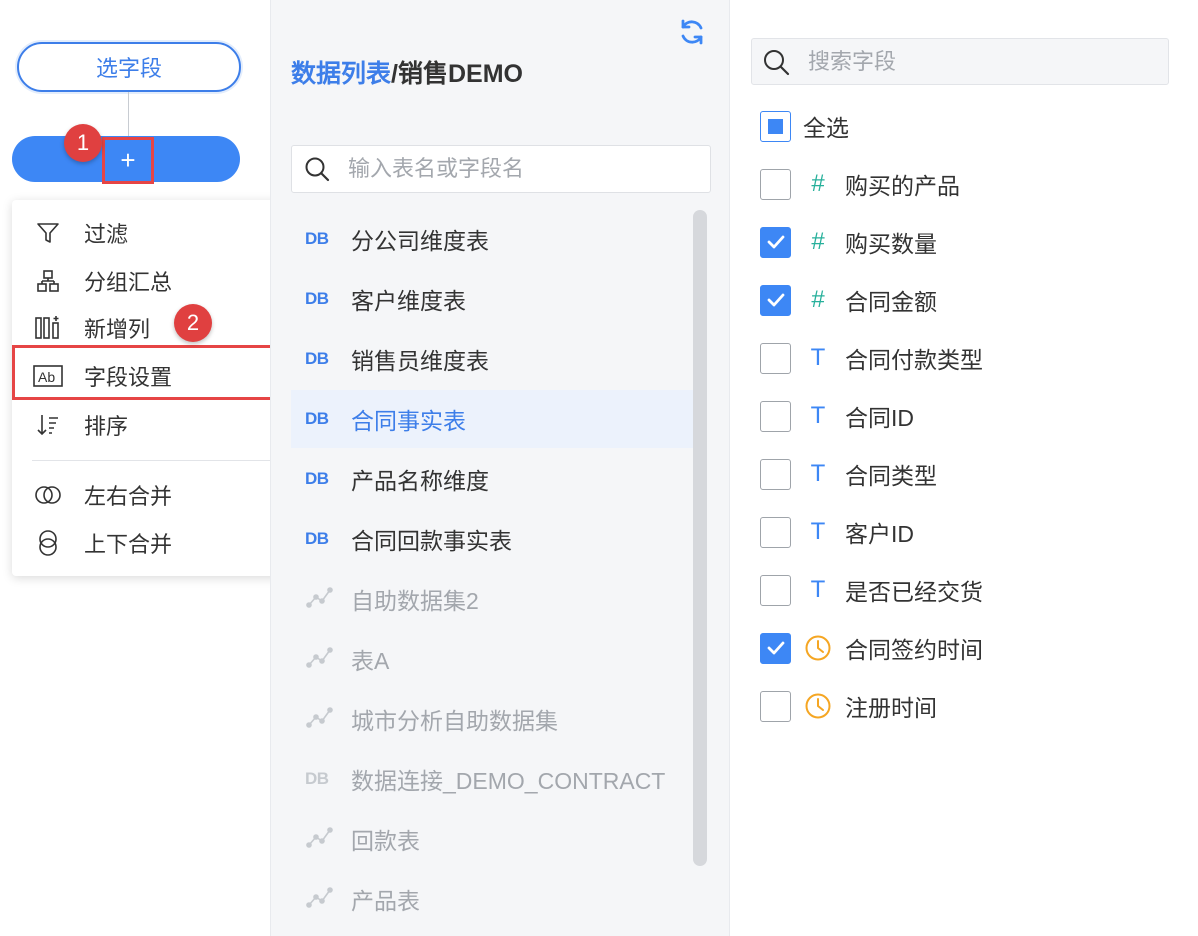  Describe the element at coordinates (879, 534) in the screenshot. I see `field-name: 客户ID` at that location.